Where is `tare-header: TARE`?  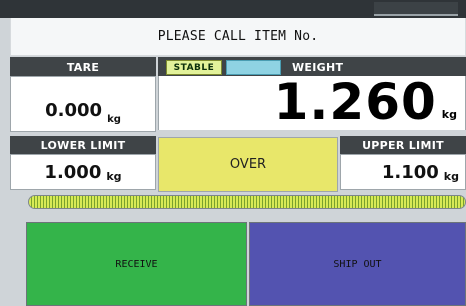 tare-header: TARE is located at coordinates (83, 67).